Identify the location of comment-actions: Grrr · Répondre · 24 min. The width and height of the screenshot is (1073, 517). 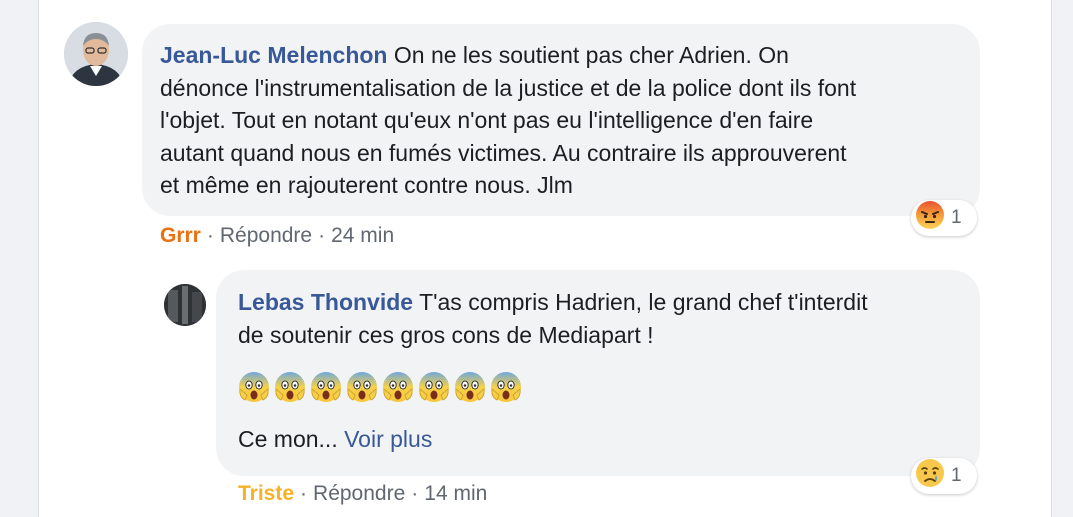
(277, 236).